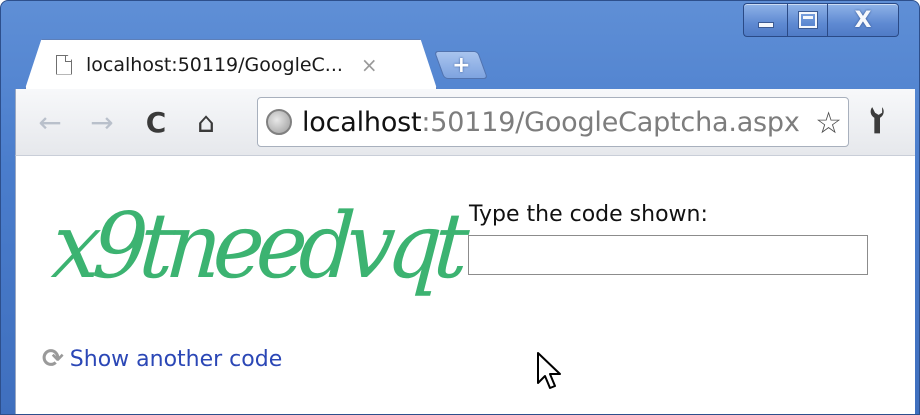 This screenshot has width=920, height=415. I want to click on browser-tab: localhost:50119/GoogleC... ×, so click(231, 64).